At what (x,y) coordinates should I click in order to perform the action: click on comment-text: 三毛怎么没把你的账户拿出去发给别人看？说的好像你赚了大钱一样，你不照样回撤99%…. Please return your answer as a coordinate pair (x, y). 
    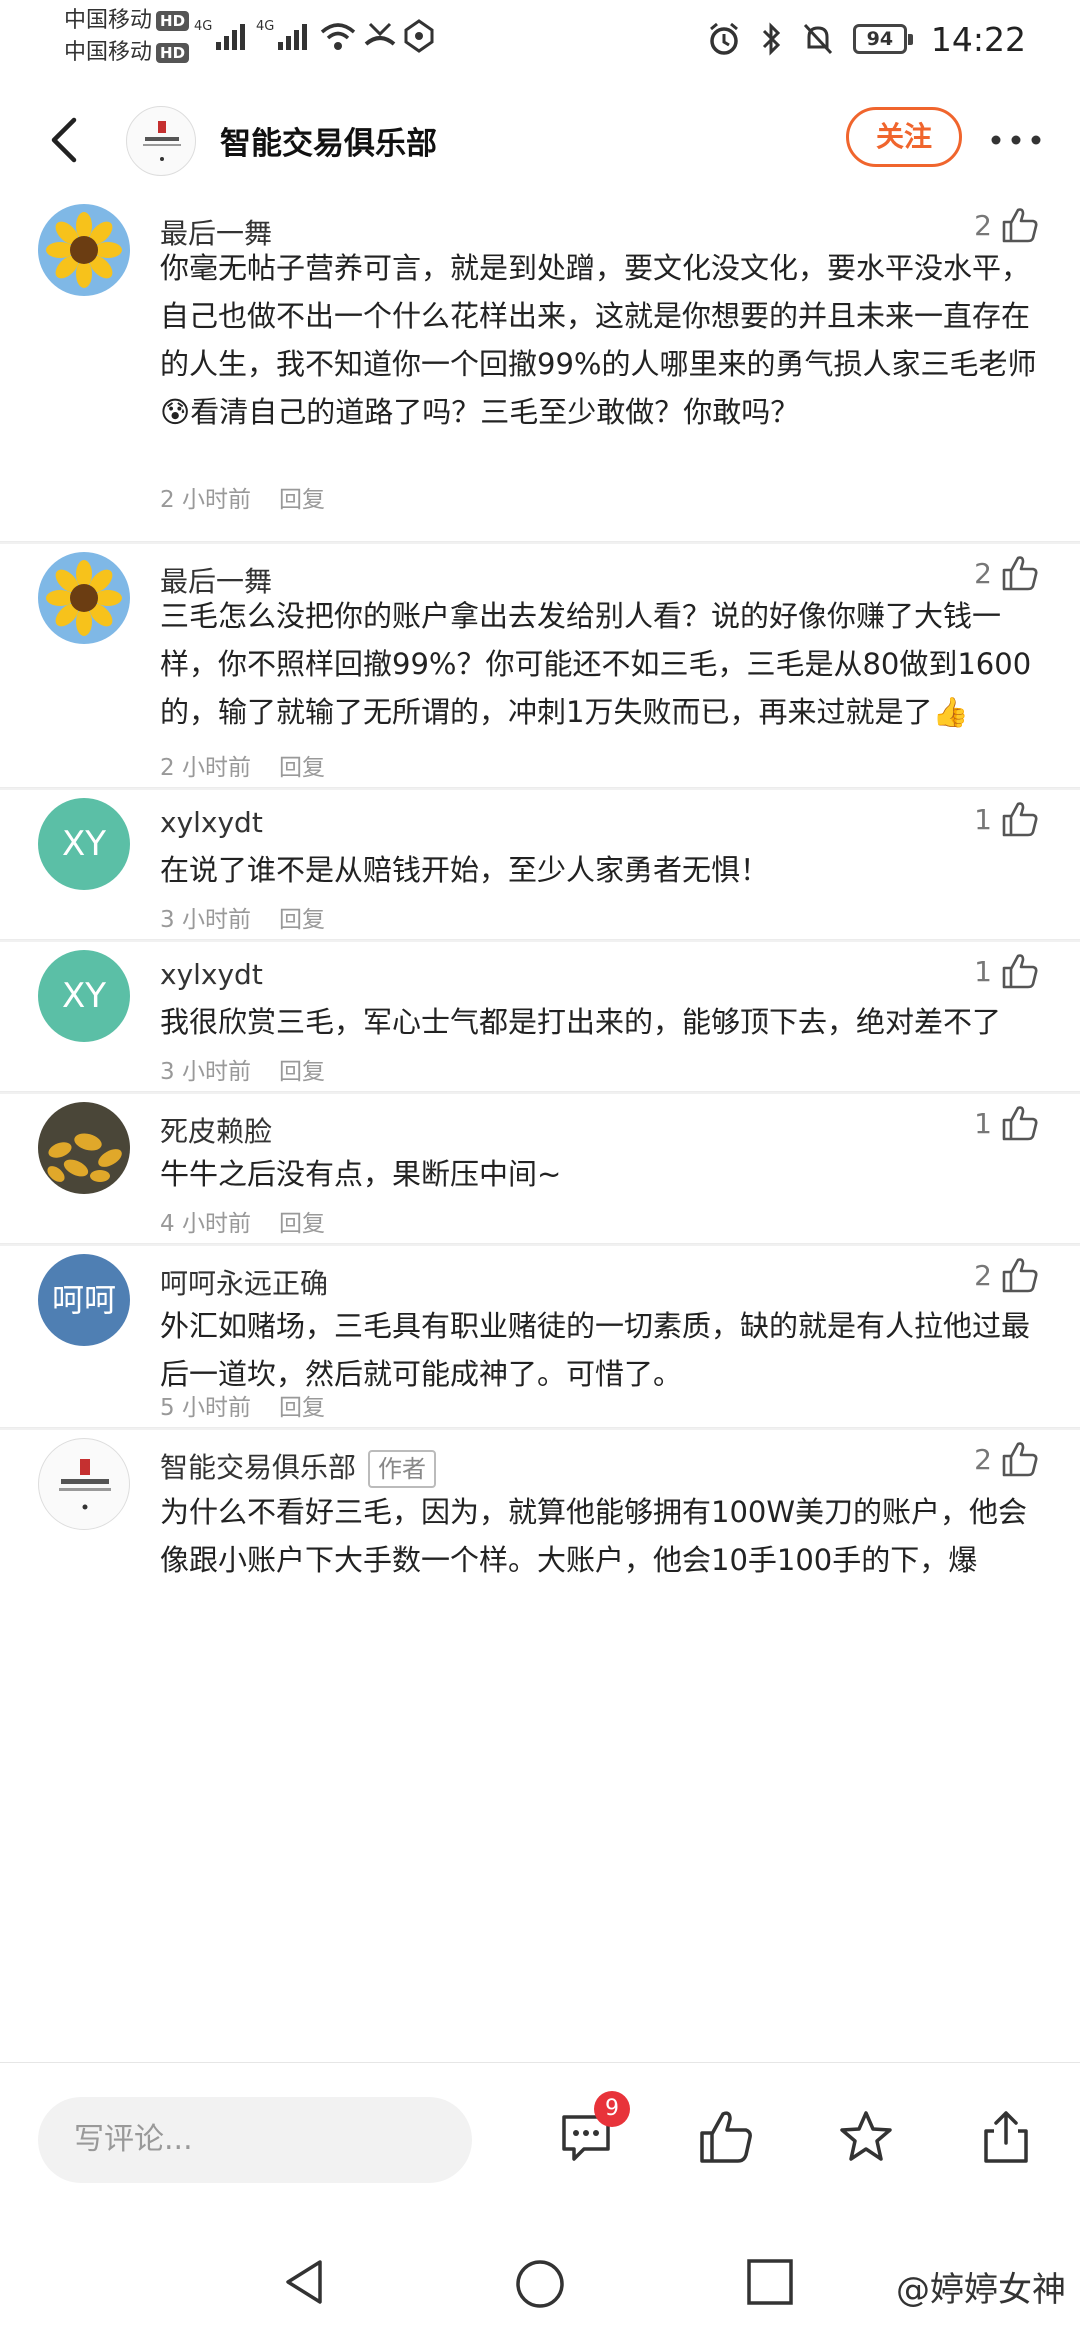
    Looking at the image, I should click on (596, 664).